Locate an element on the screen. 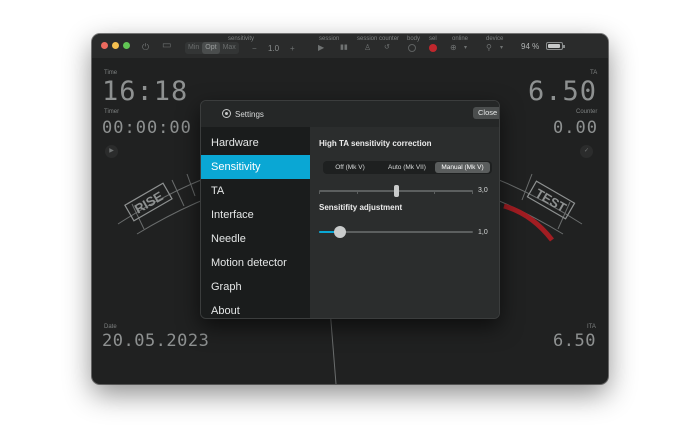 The height and width of the screenshot is (438, 700). mode-off-option: Off (Mk V) is located at coordinates (350, 167).